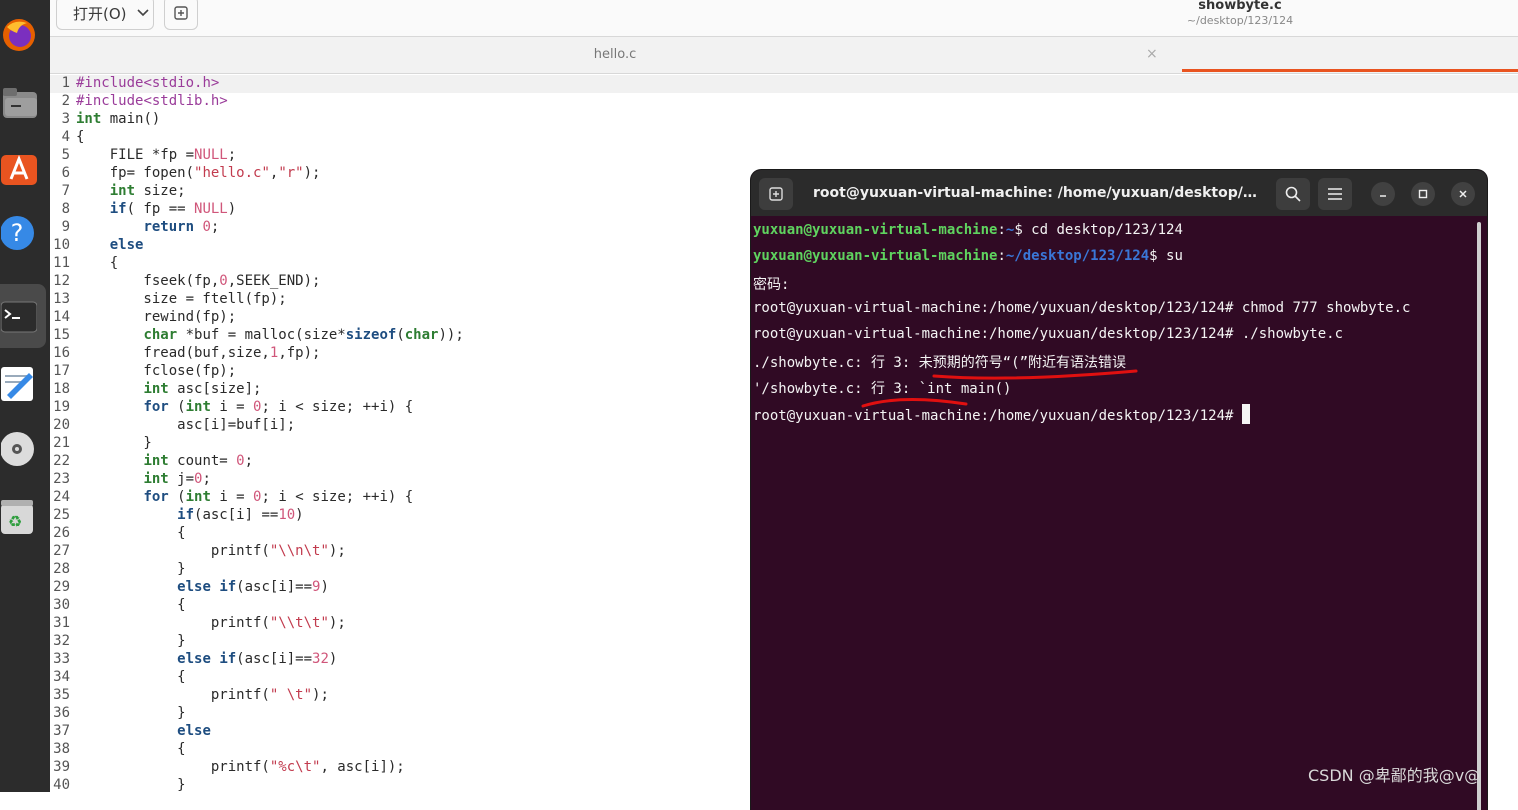 This screenshot has height=810, width=1518. What do you see at coordinates (19, 102) in the screenshot?
I see `files-icon` at bounding box center [19, 102].